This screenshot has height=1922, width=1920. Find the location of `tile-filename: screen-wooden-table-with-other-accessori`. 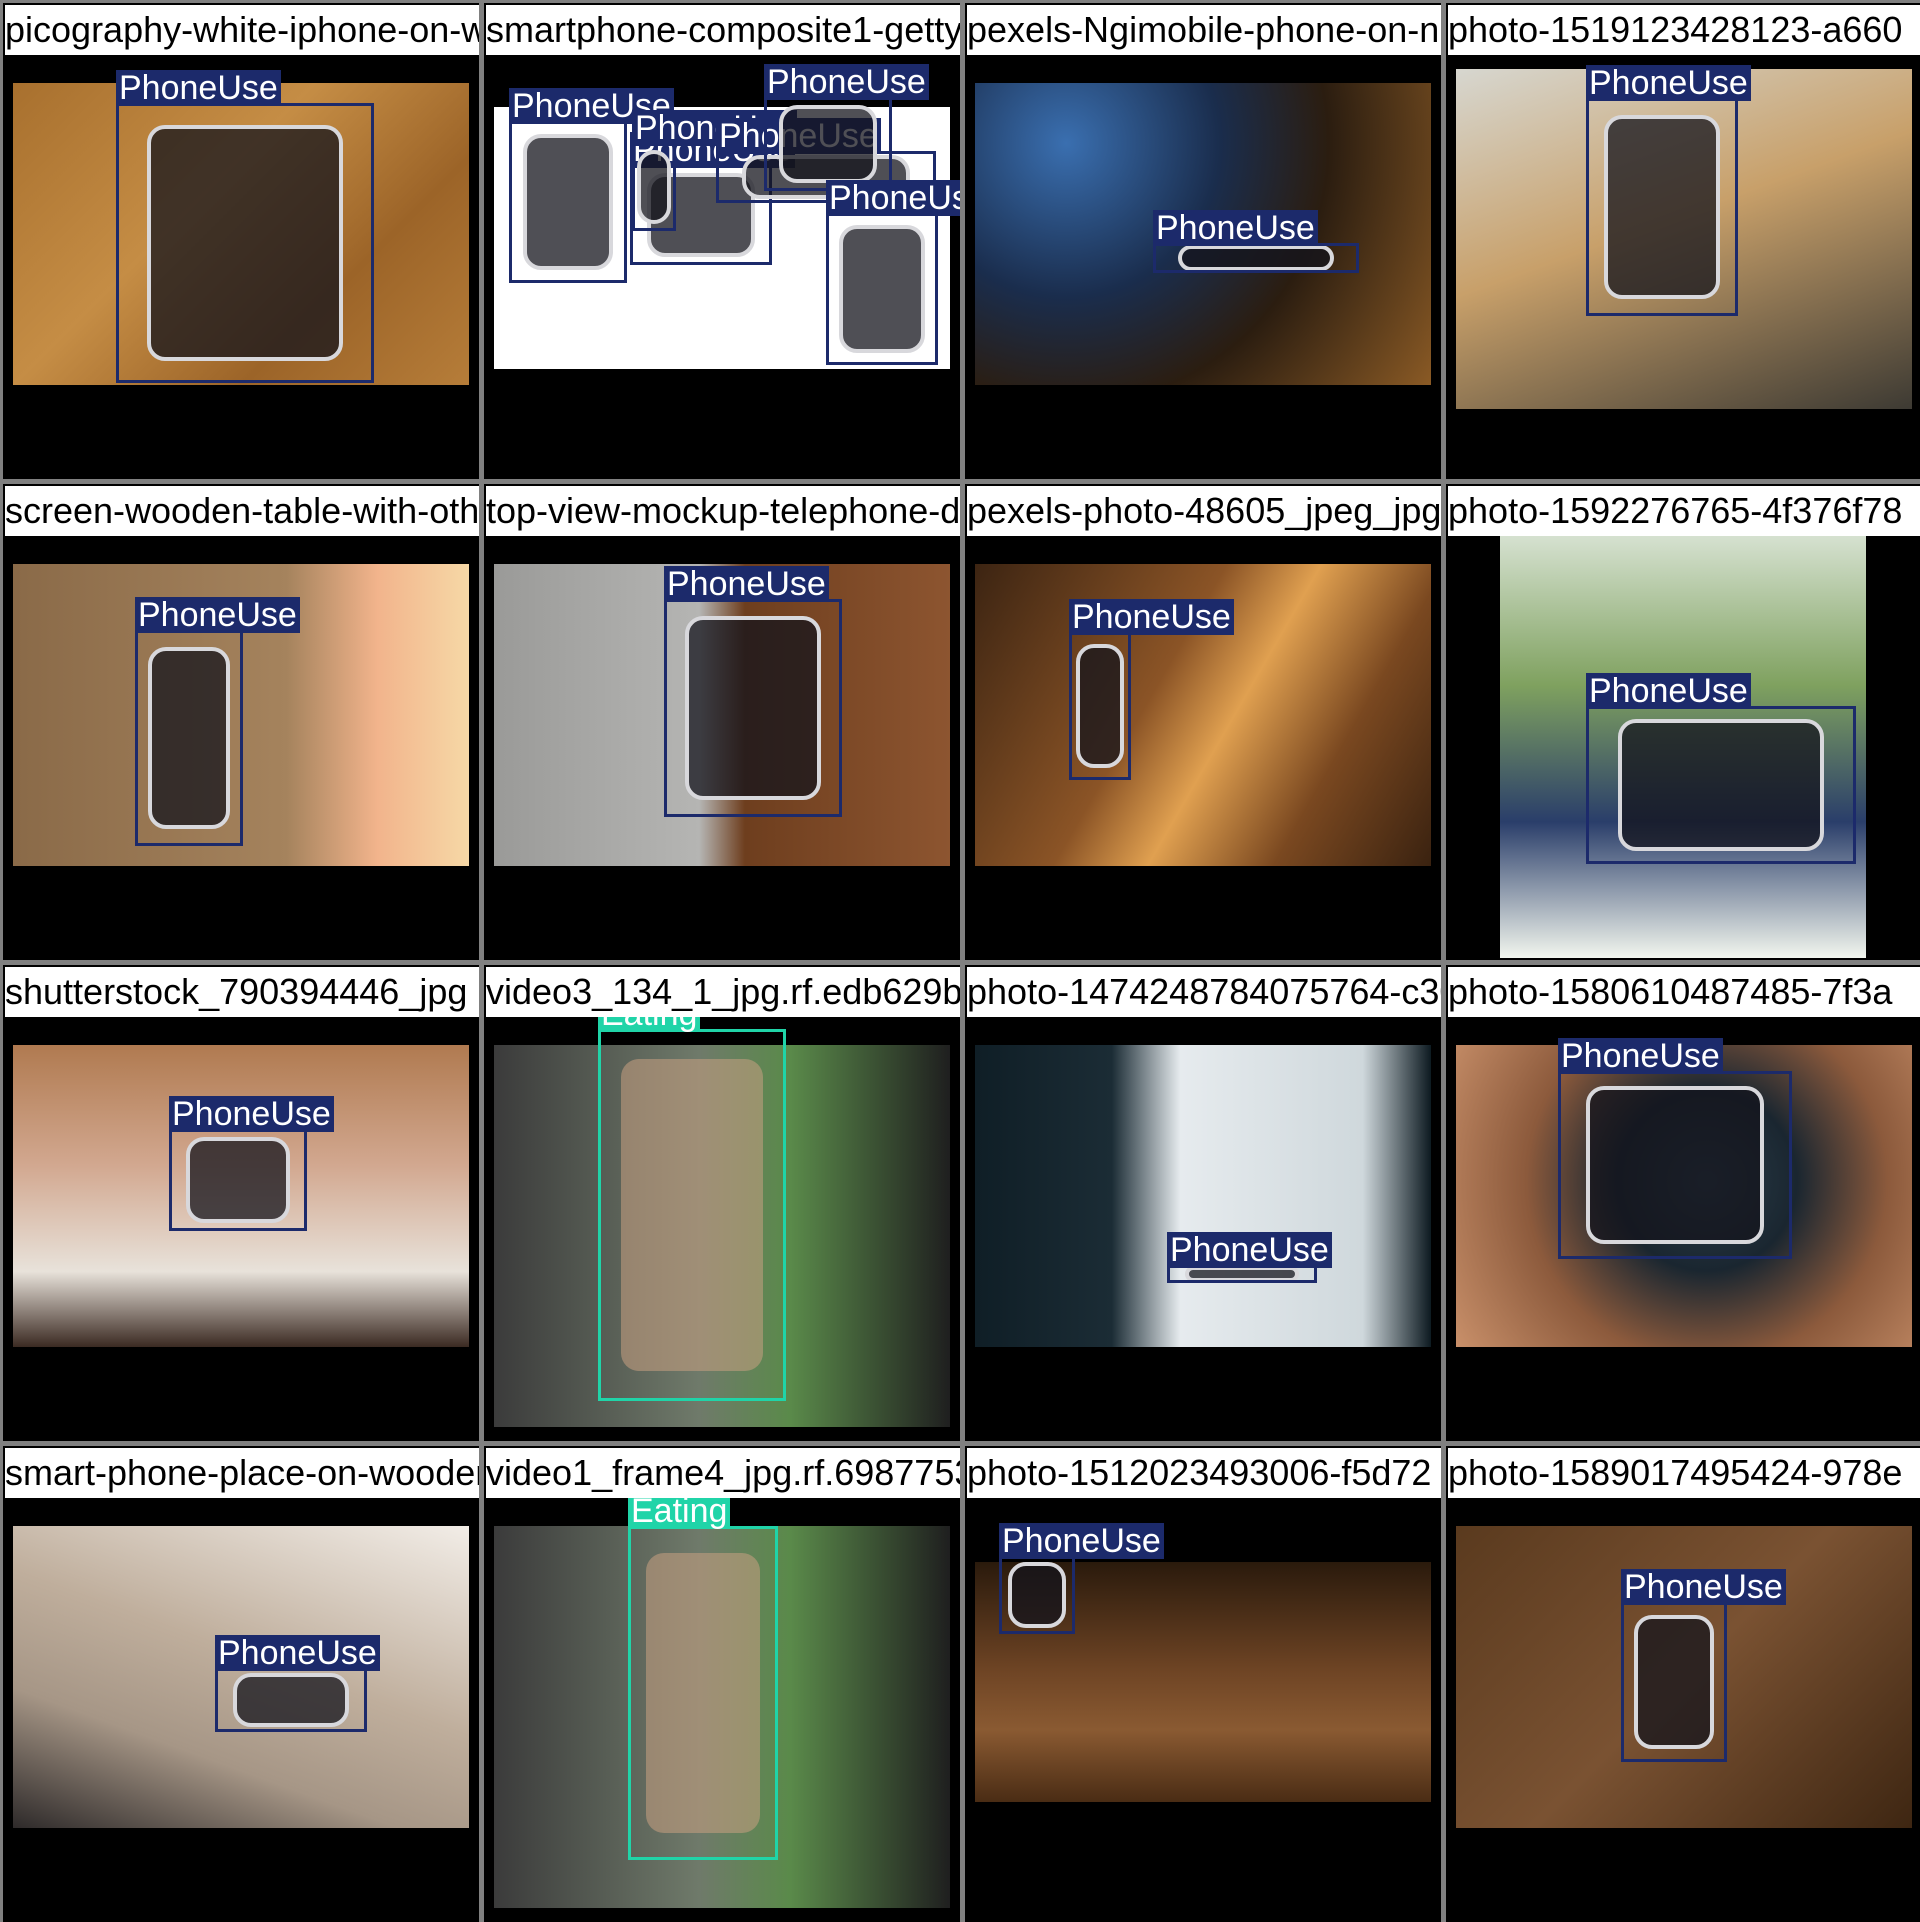

tile-filename: screen-wooden-table-with-other-accessori is located at coordinates (242, 511).